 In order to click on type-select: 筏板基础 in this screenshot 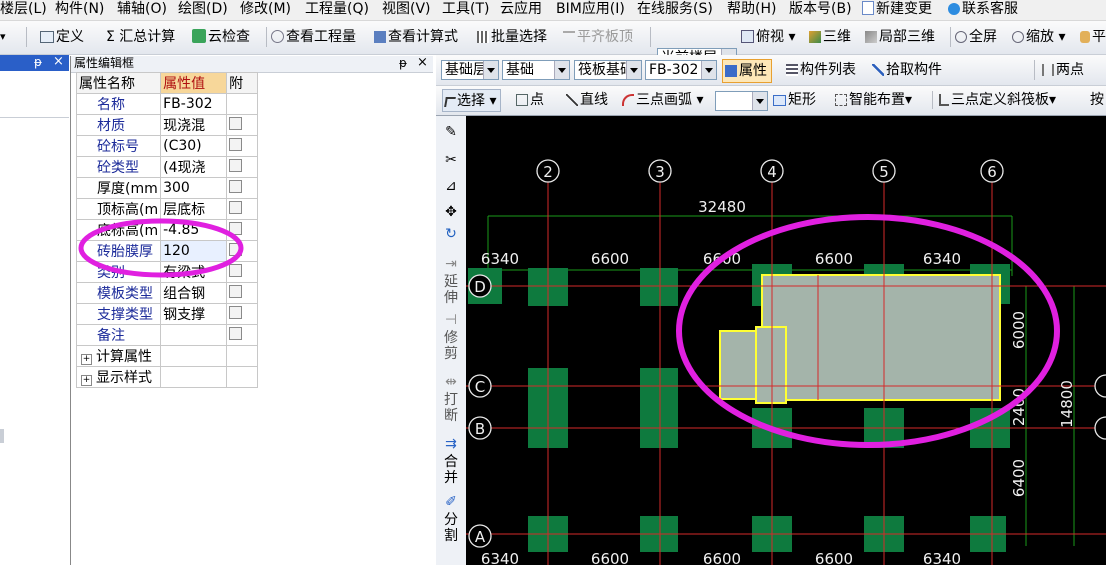, I will do `click(608, 70)`.